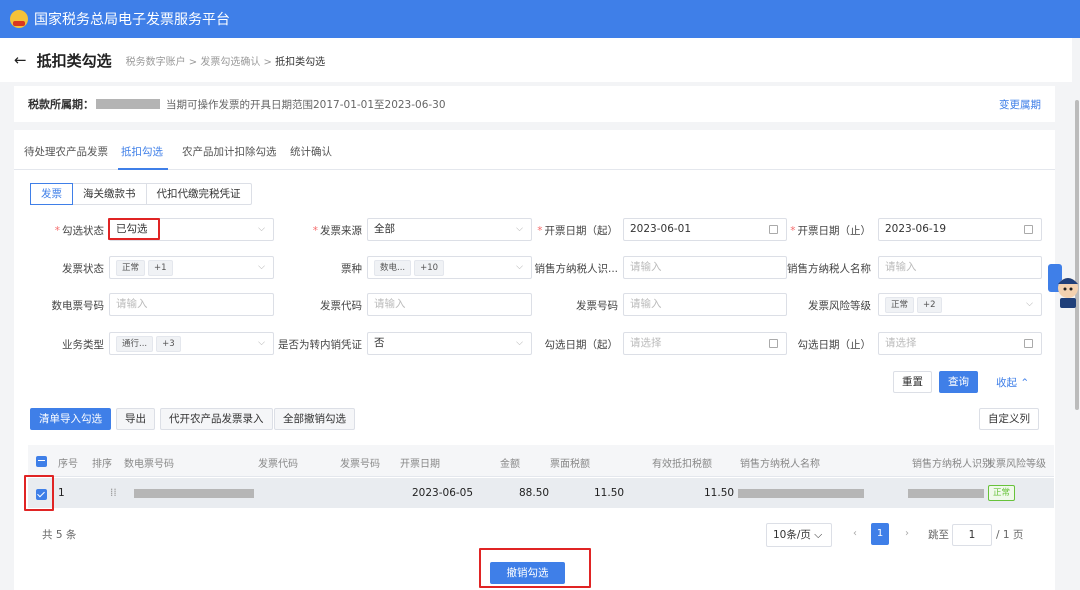  What do you see at coordinates (102, 464) in the screenshot?
I see `col-sort: 排序` at bounding box center [102, 464].